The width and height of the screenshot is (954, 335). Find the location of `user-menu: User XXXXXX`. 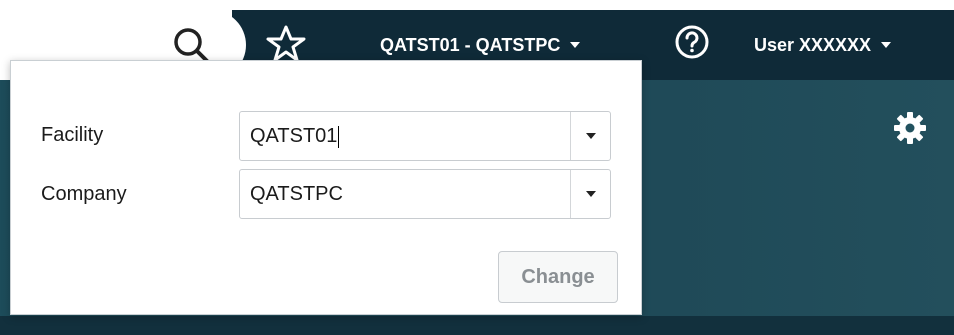

user-menu: User XXXXXX is located at coordinates (823, 45).